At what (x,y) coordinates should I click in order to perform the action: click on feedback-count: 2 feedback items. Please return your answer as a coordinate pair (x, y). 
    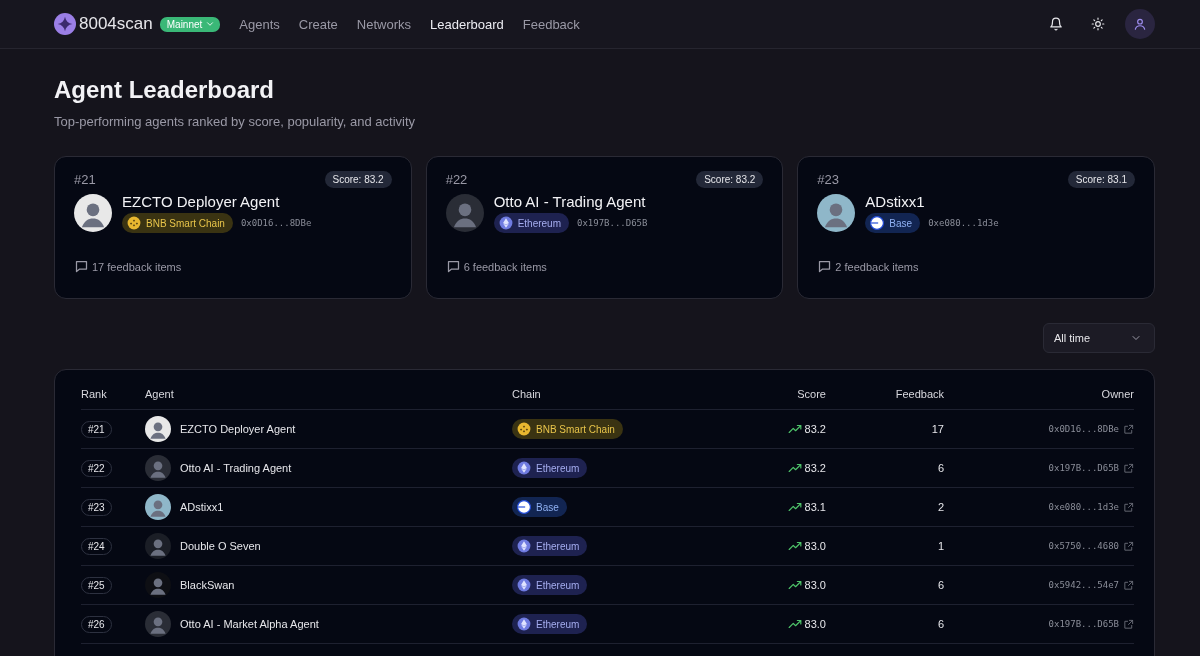
    Looking at the image, I should click on (877, 266).